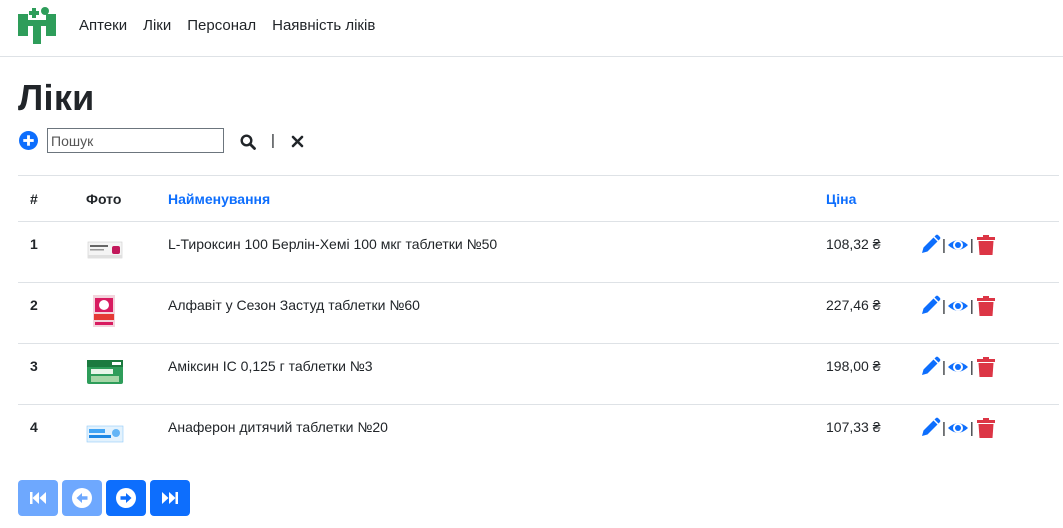 The height and width of the screenshot is (528, 1063). I want to click on white-box-photo, so click(105, 250).